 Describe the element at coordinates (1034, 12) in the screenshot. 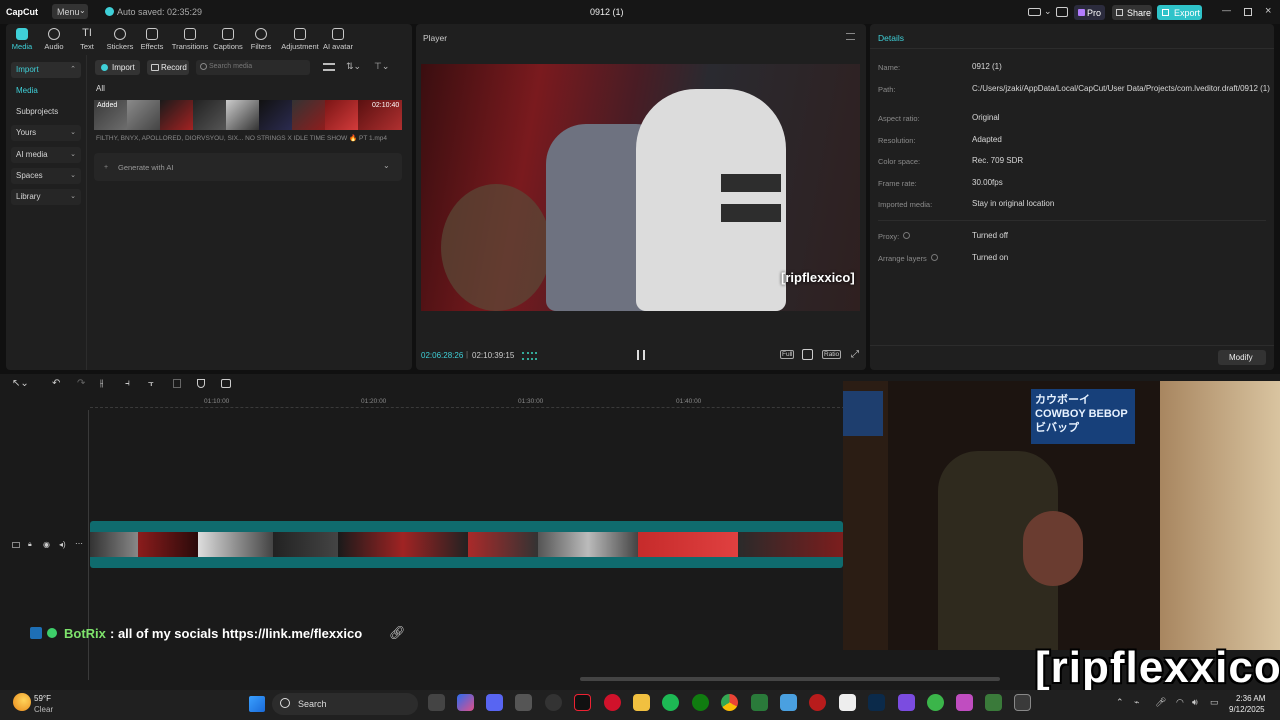

I see `layout-icon` at that location.